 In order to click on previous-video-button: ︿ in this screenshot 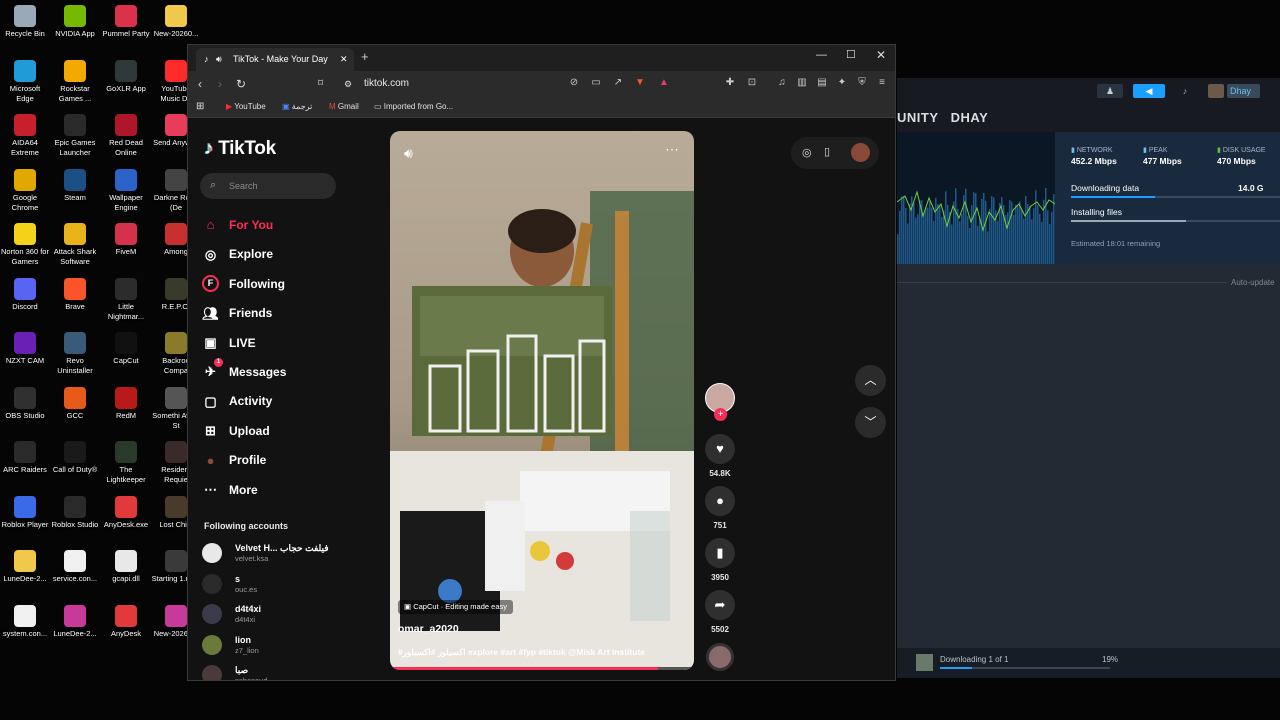, I will do `click(870, 380)`.